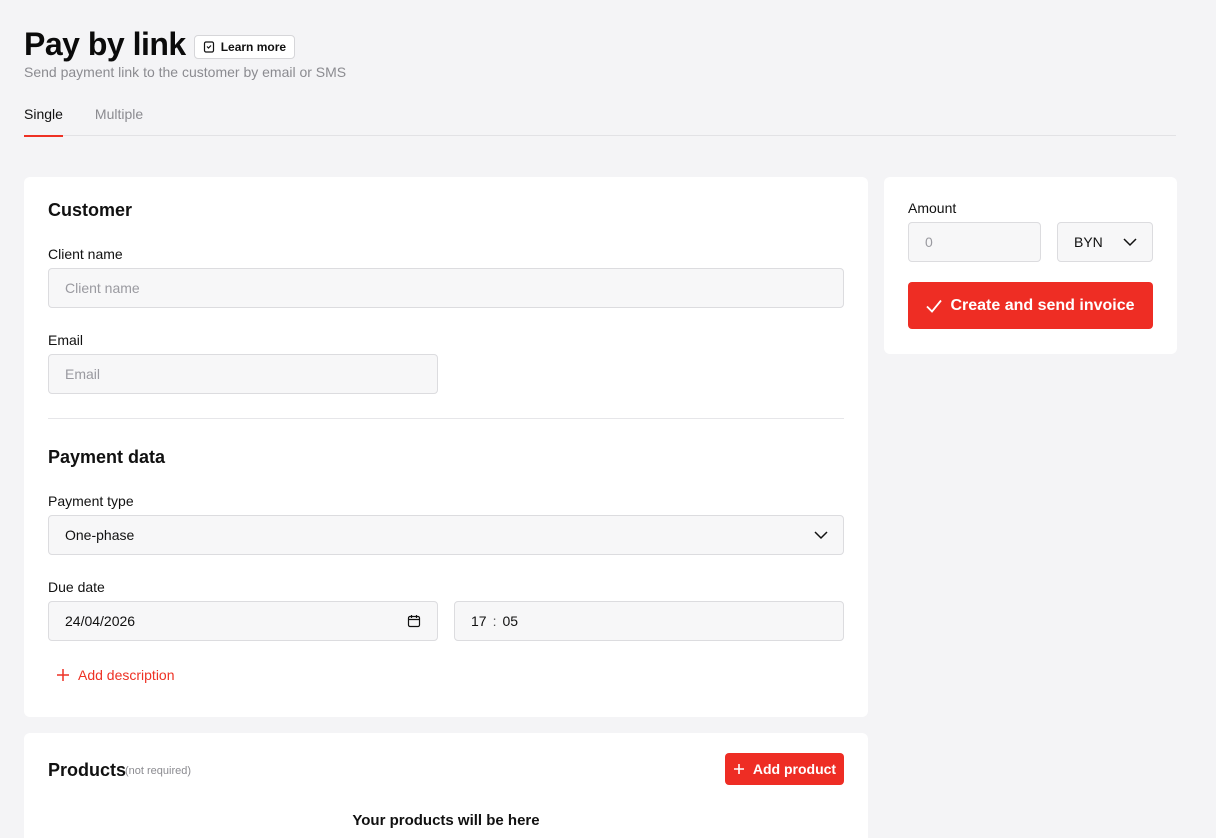 The width and height of the screenshot is (1216, 838). I want to click on amount-input: 0, so click(974, 242).